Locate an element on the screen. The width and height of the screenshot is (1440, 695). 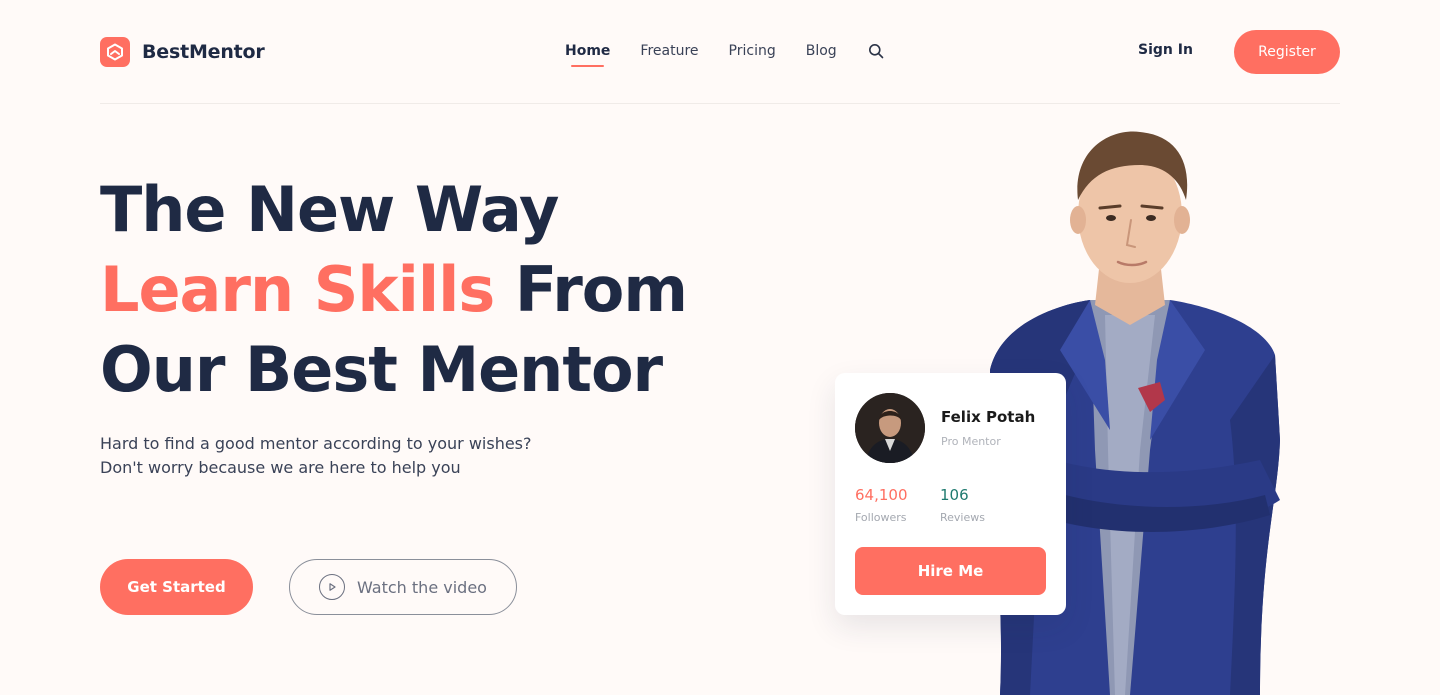
watch-video-button: Watch the video is located at coordinates (403, 587).